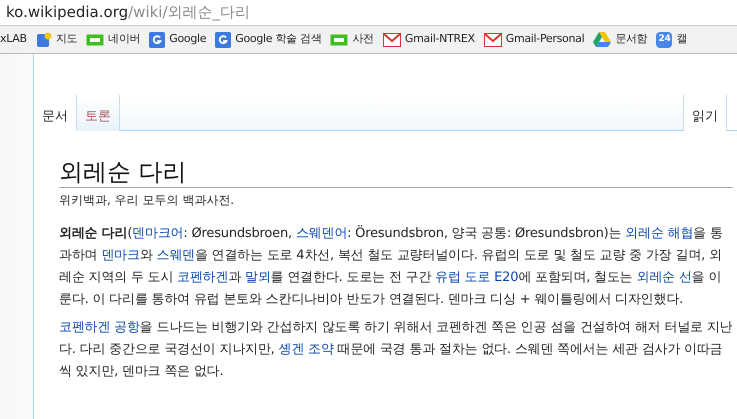 The height and width of the screenshot is (419, 737). What do you see at coordinates (57, 39) in the screenshot?
I see `bookmark-item: 지도` at bounding box center [57, 39].